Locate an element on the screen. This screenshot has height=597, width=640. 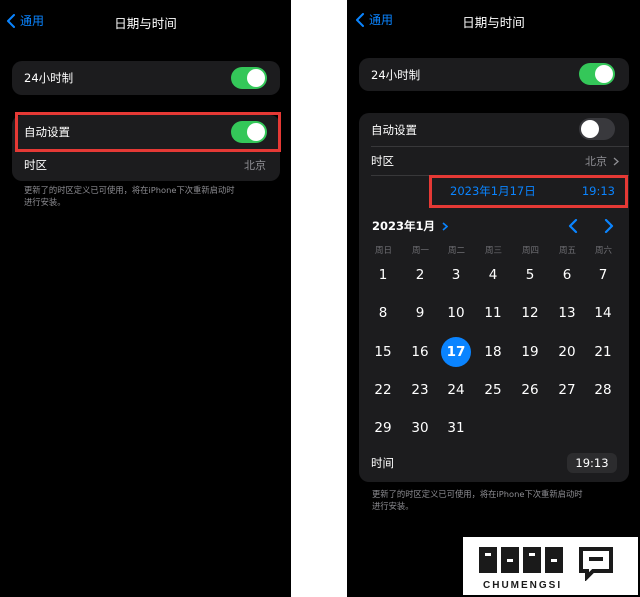
weekday-label: 周二 is located at coordinates (456, 251).